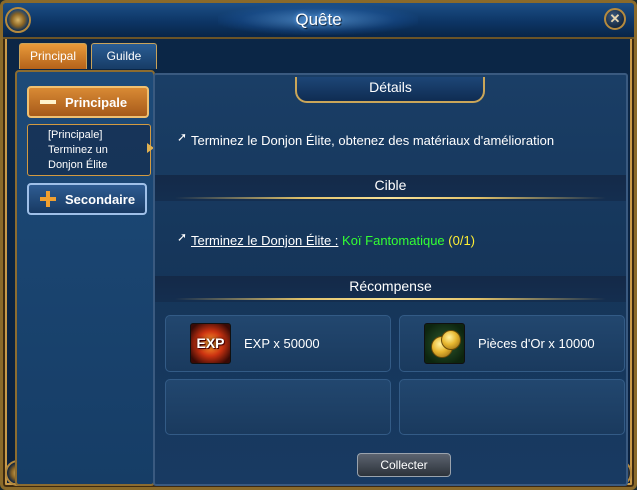 The image size is (637, 490). What do you see at coordinates (53, 56) in the screenshot?
I see `tab-principal: Principal` at bounding box center [53, 56].